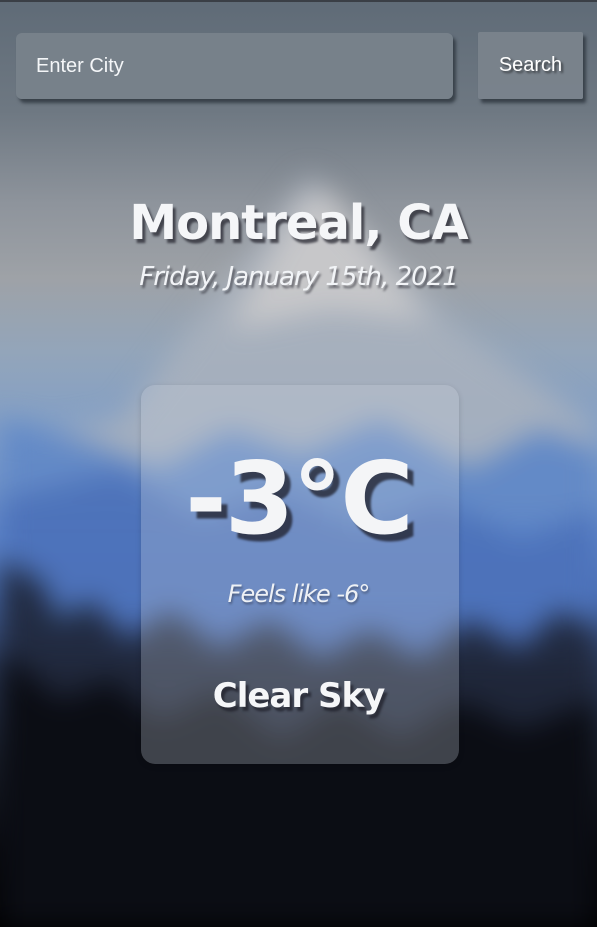 The width and height of the screenshot is (597, 927). What do you see at coordinates (298, 696) in the screenshot?
I see `weather-condition: Clear Sky` at bounding box center [298, 696].